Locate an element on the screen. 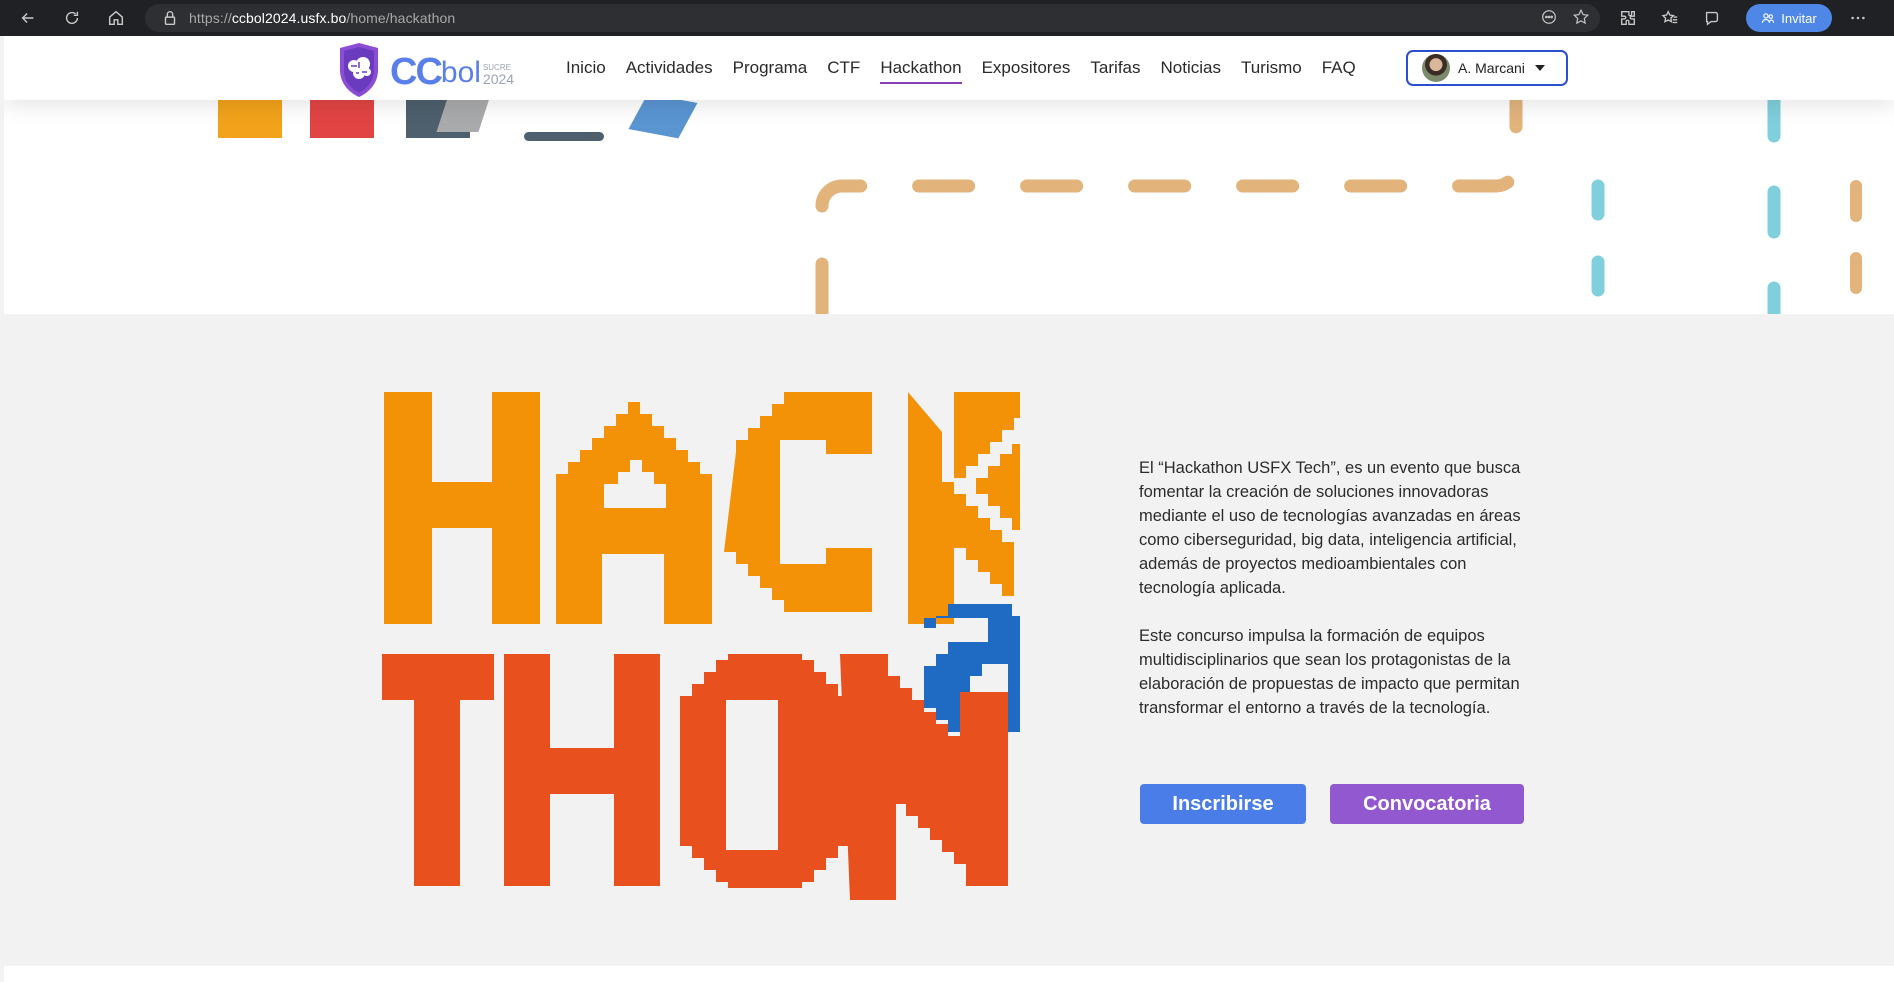 The image size is (1894, 982). favorites-list-icon is located at coordinates (1670, 18).